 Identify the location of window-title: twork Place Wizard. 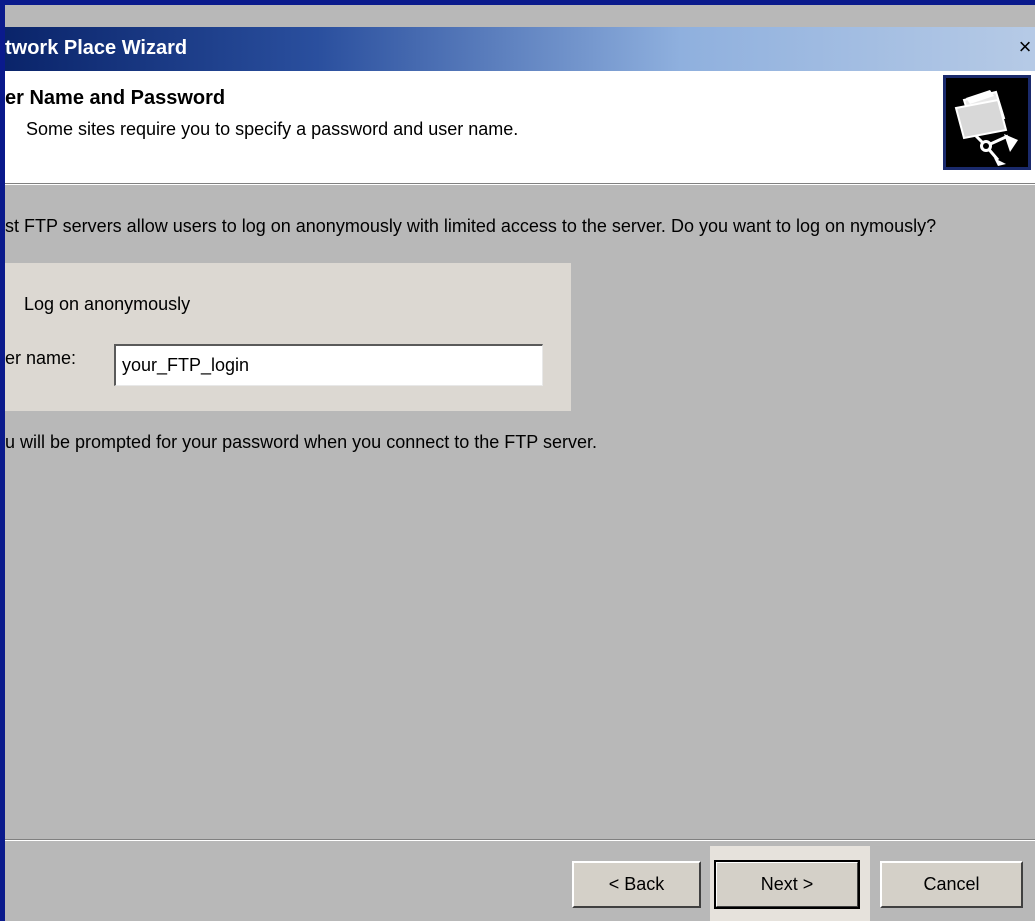
(96, 48).